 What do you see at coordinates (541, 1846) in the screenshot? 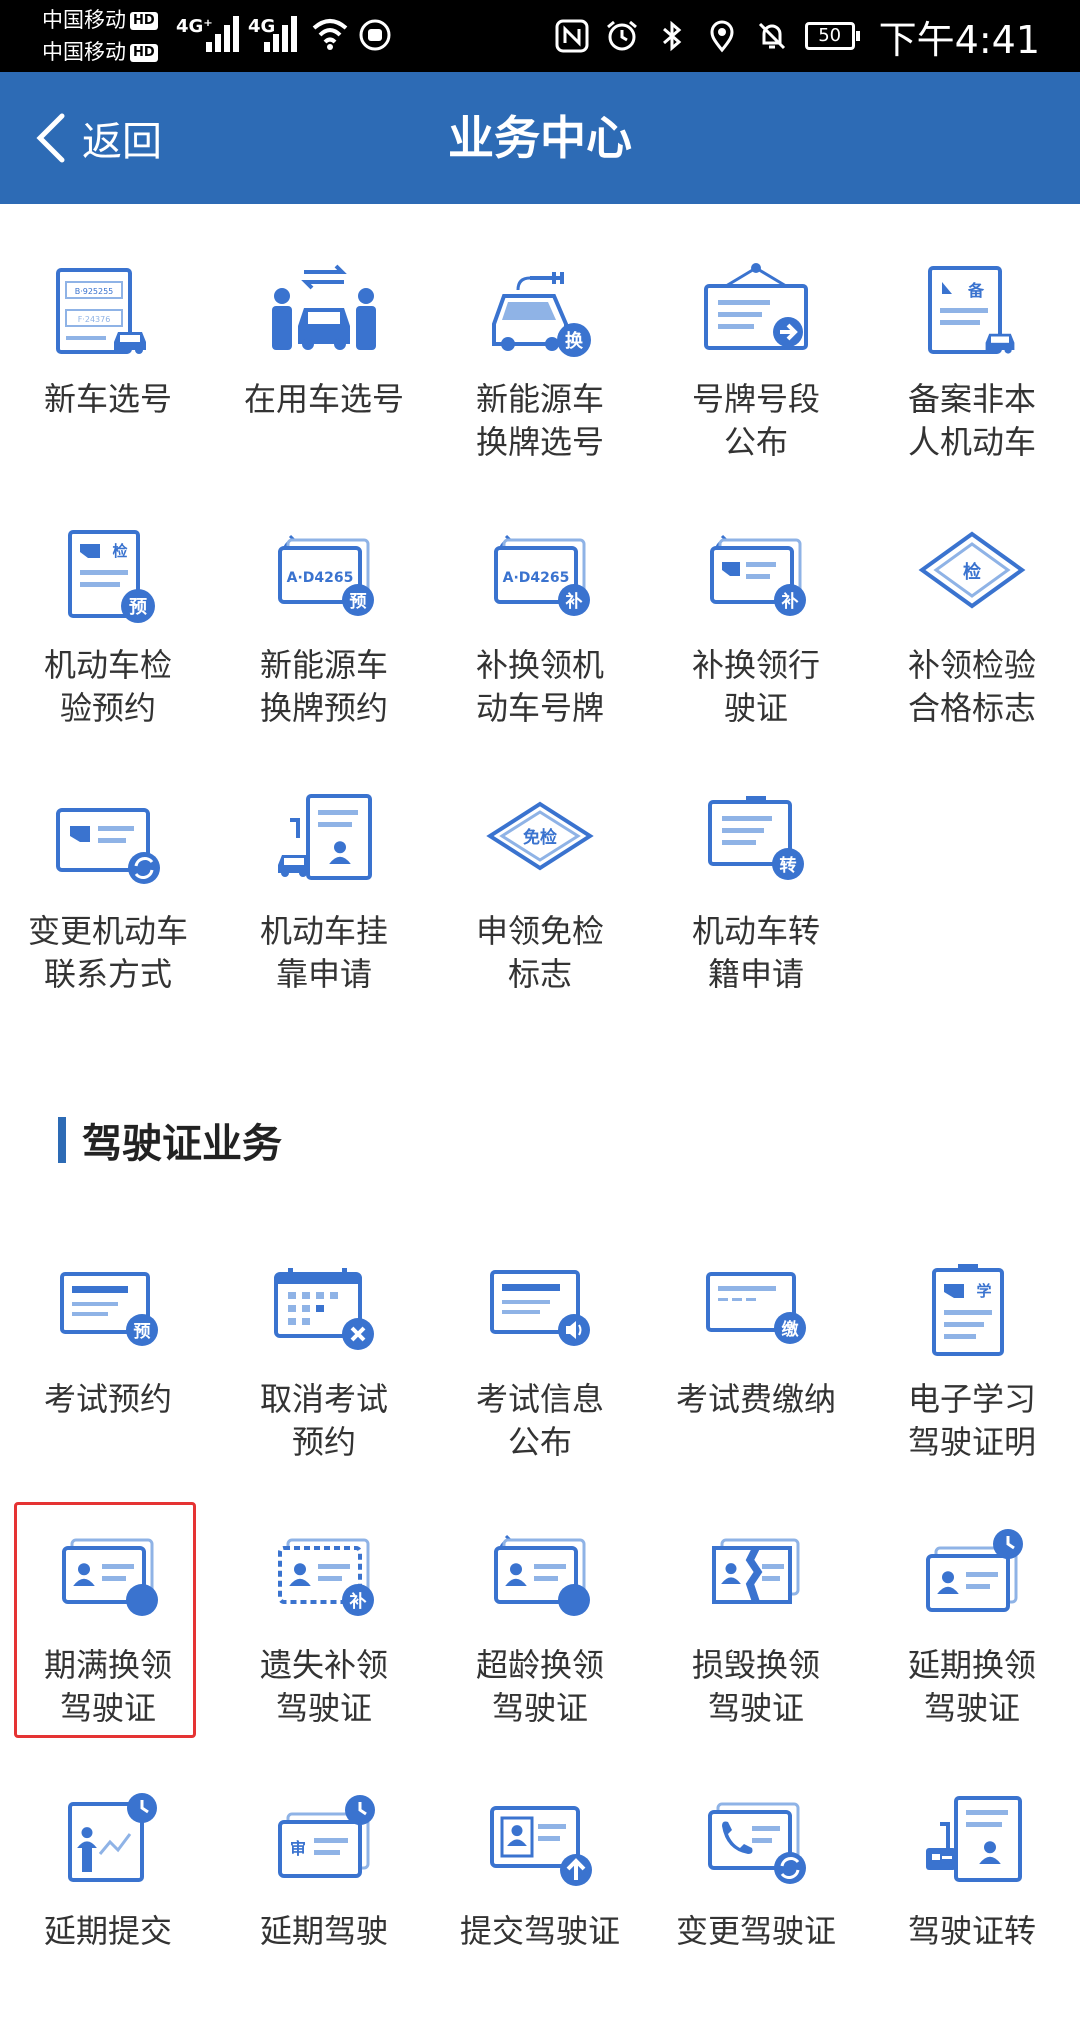
I see `submit-license-icon` at bounding box center [541, 1846].